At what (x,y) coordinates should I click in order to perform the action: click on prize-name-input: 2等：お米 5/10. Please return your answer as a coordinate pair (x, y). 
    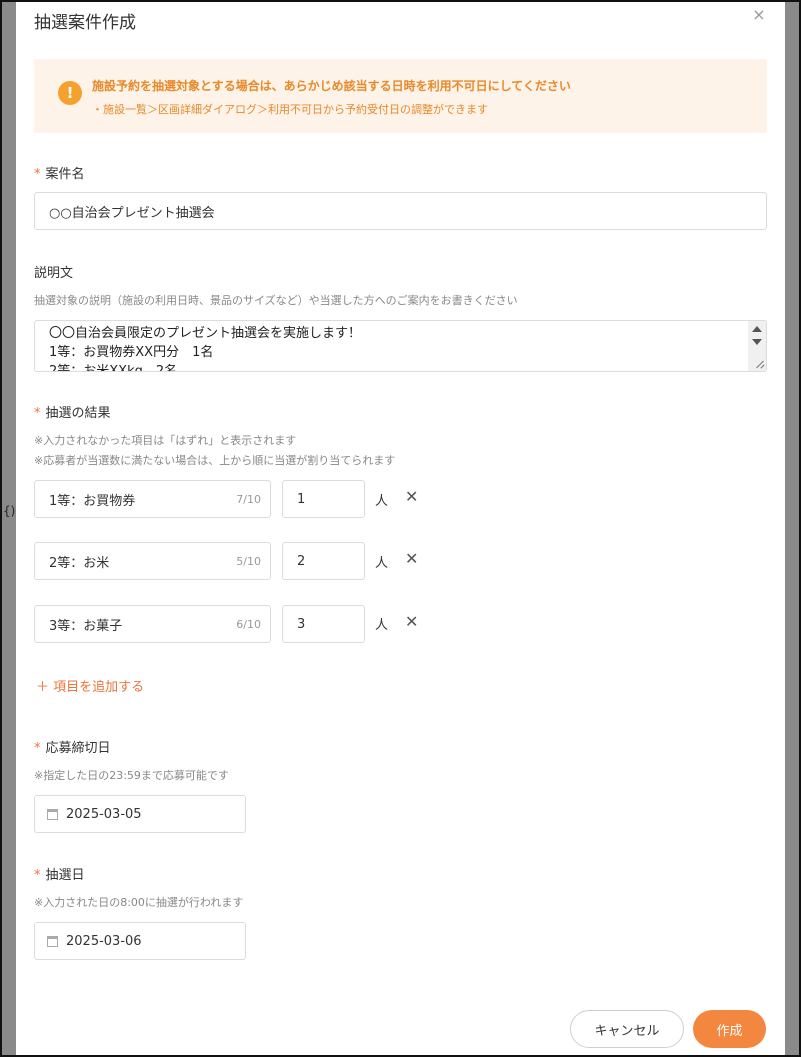
    Looking at the image, I should click on (152, 561).